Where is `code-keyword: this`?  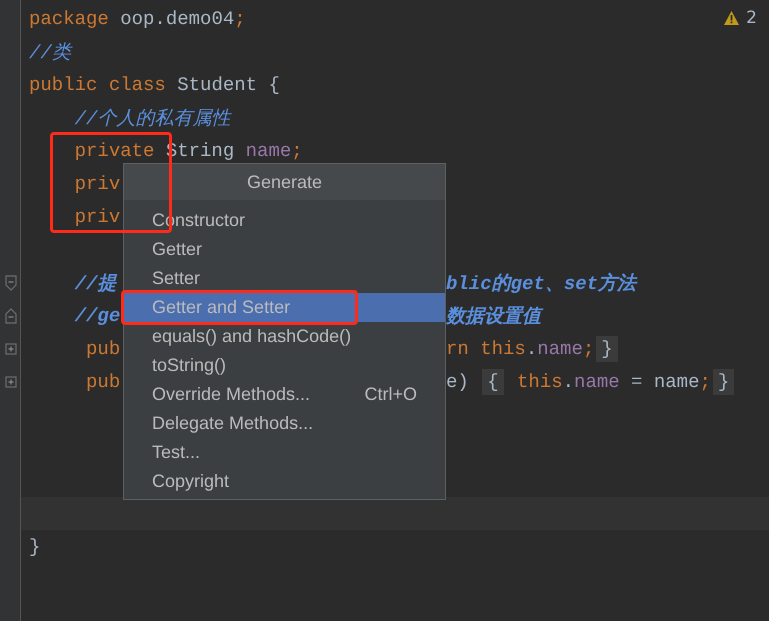
code-keyword: this is located at coordinates (539, 381).